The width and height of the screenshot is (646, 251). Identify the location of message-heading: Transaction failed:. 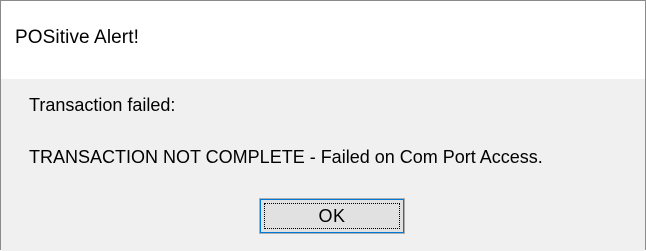
(102, 105).